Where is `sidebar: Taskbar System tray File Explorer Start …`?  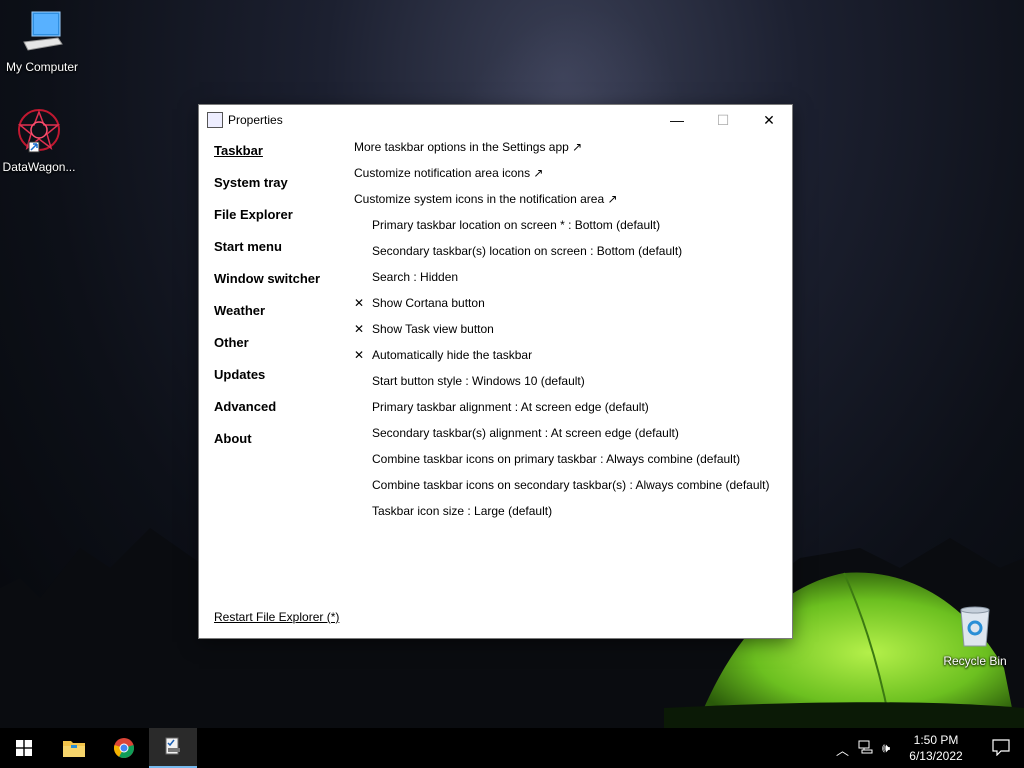 sidebar: Taskbar System tray File Explorer Start … is located at coordinates (267, 303).